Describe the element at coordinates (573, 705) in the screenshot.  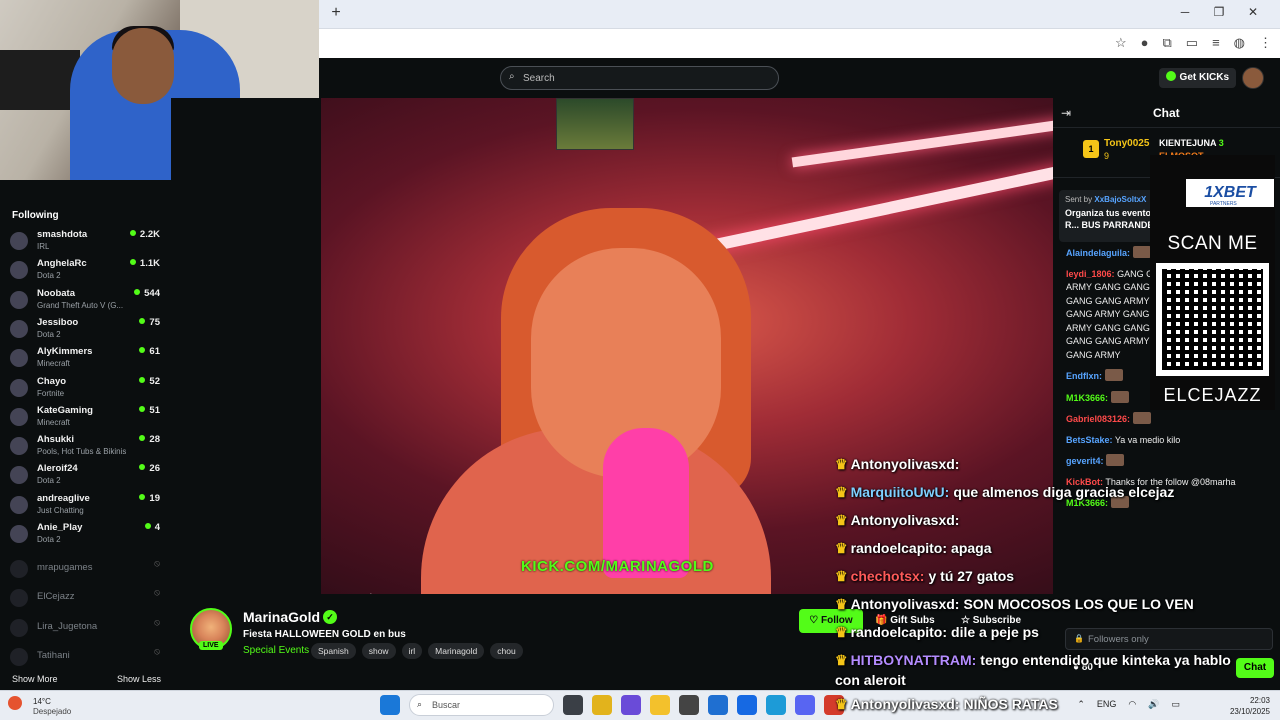
I see `task-view-icon` at that location.